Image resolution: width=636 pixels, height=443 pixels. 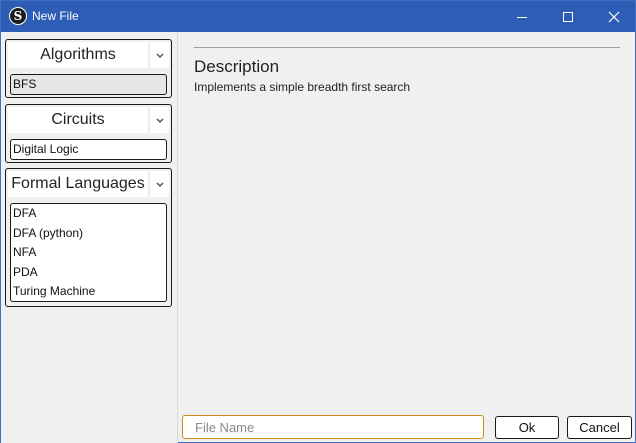 I want to click on list-item: DFA, so click(x=89, y=214).